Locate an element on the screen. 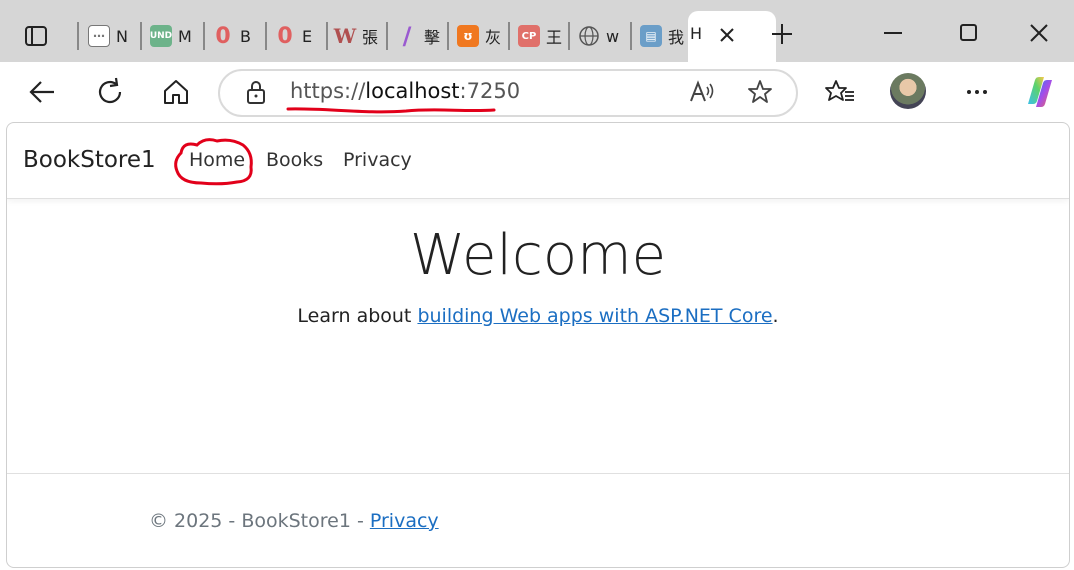  tab-1: ⋯ N is located at coordinates (108, 36).